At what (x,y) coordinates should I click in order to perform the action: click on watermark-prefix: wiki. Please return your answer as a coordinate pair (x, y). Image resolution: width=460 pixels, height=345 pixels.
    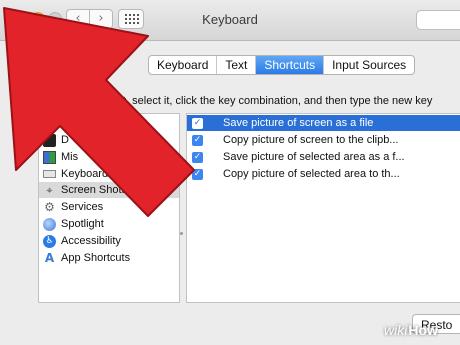
    Looking at the image, I should click on (396, 330).